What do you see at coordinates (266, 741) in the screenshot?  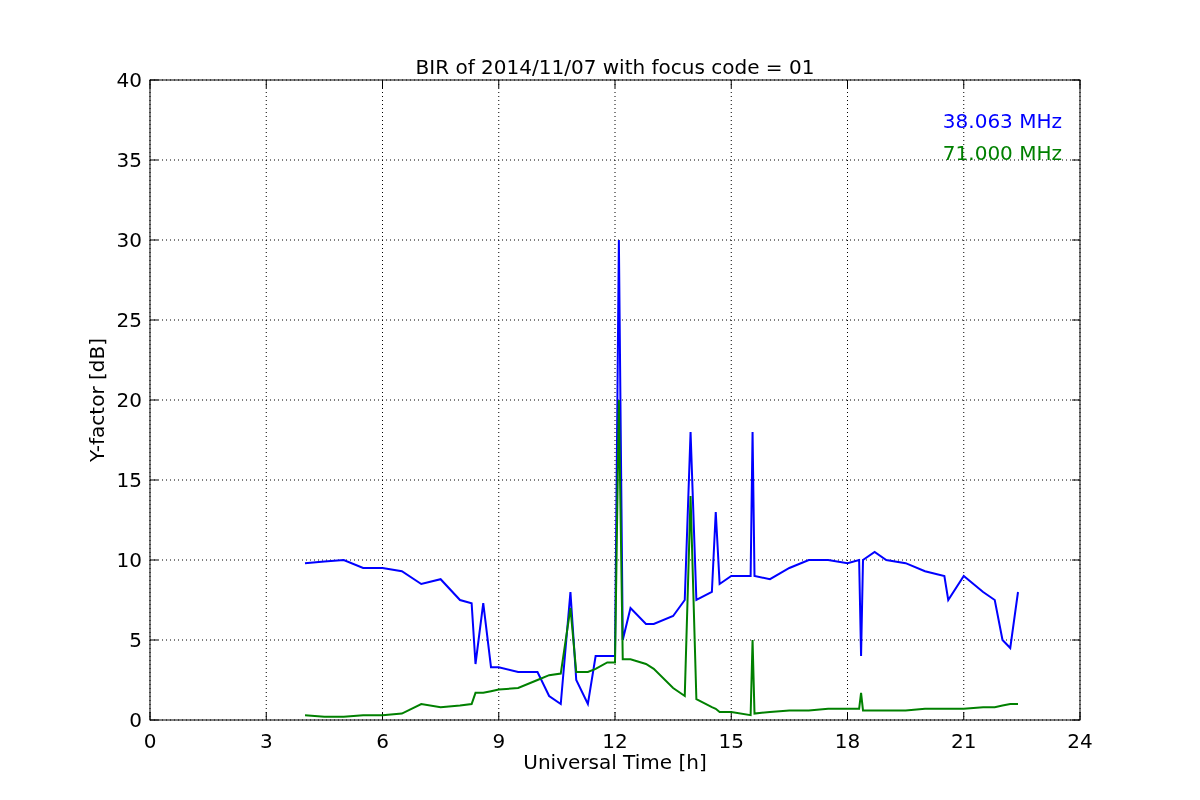 I see `tick-label: 3` at bounding box center [266, 741].